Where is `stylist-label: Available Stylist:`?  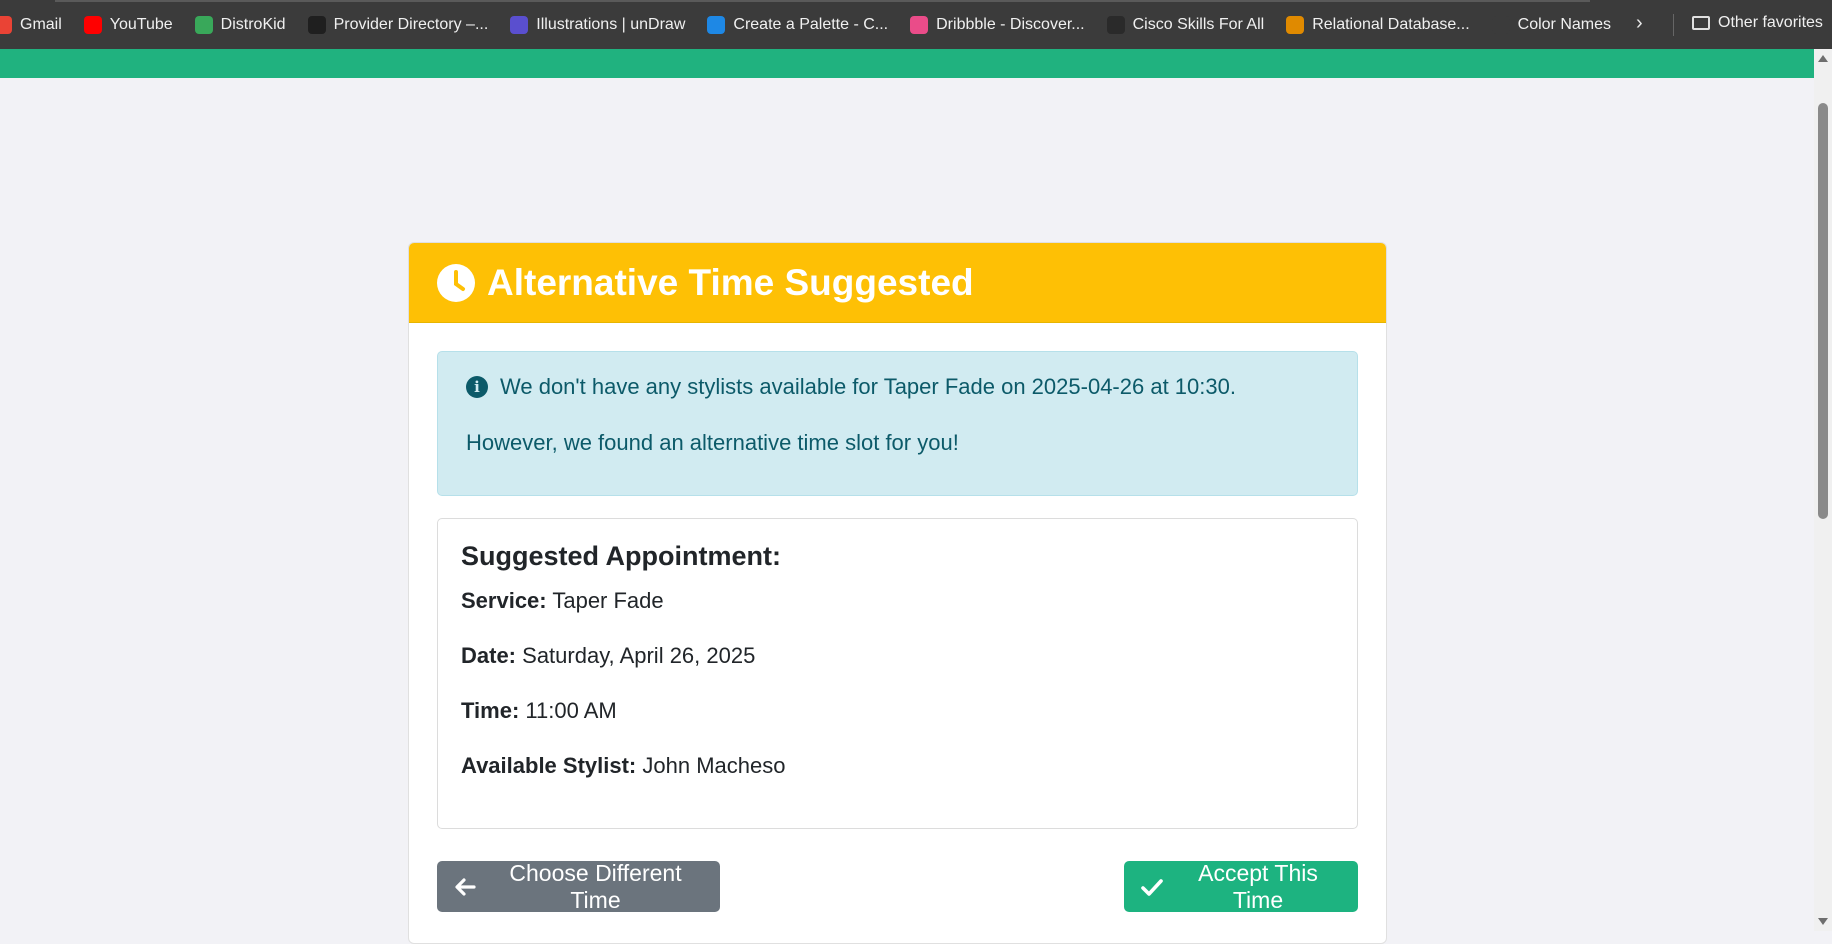
stylist-label: Available Stylist: is located at coordinates (549, 765).